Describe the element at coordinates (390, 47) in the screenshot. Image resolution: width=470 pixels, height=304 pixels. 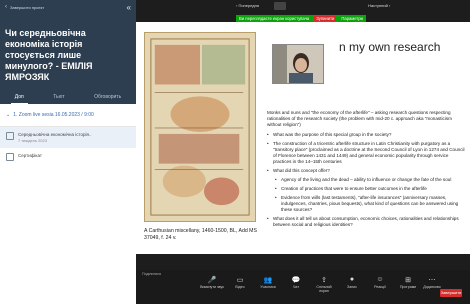
I see `slide-title: n my own research` at that location.